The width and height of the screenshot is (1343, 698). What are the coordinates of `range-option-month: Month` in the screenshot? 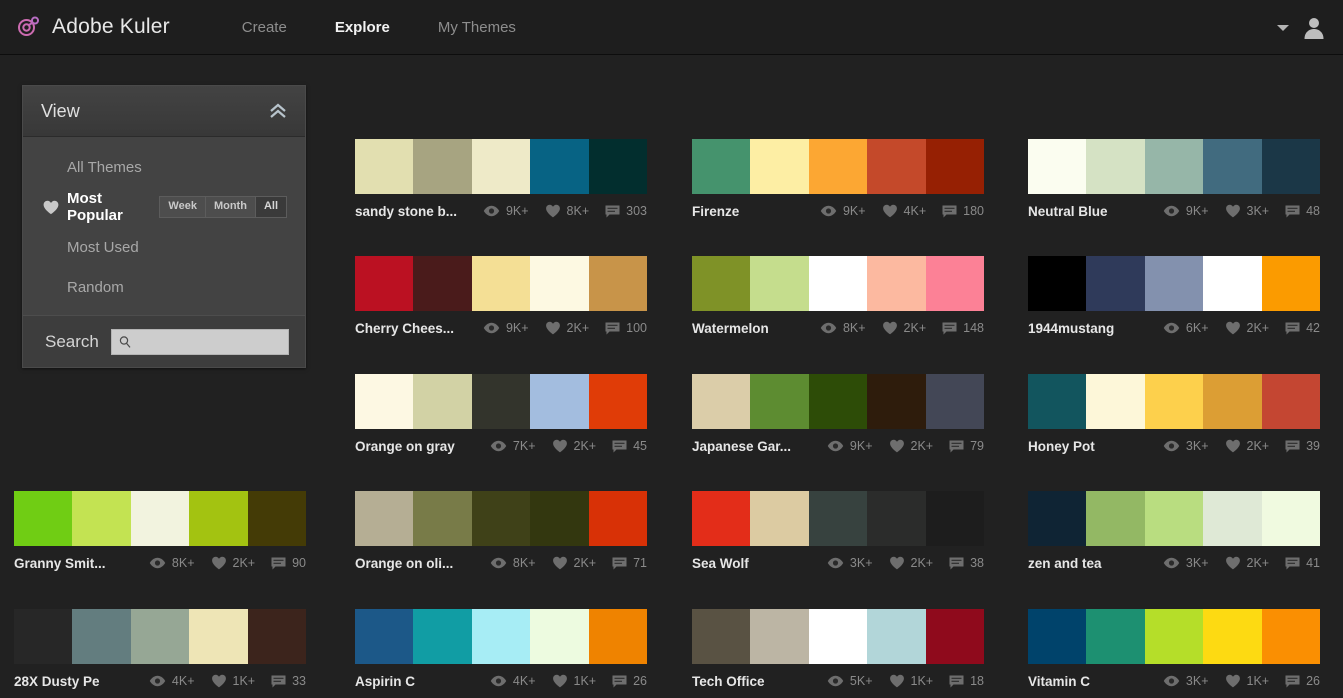 It's located at (230, 207).